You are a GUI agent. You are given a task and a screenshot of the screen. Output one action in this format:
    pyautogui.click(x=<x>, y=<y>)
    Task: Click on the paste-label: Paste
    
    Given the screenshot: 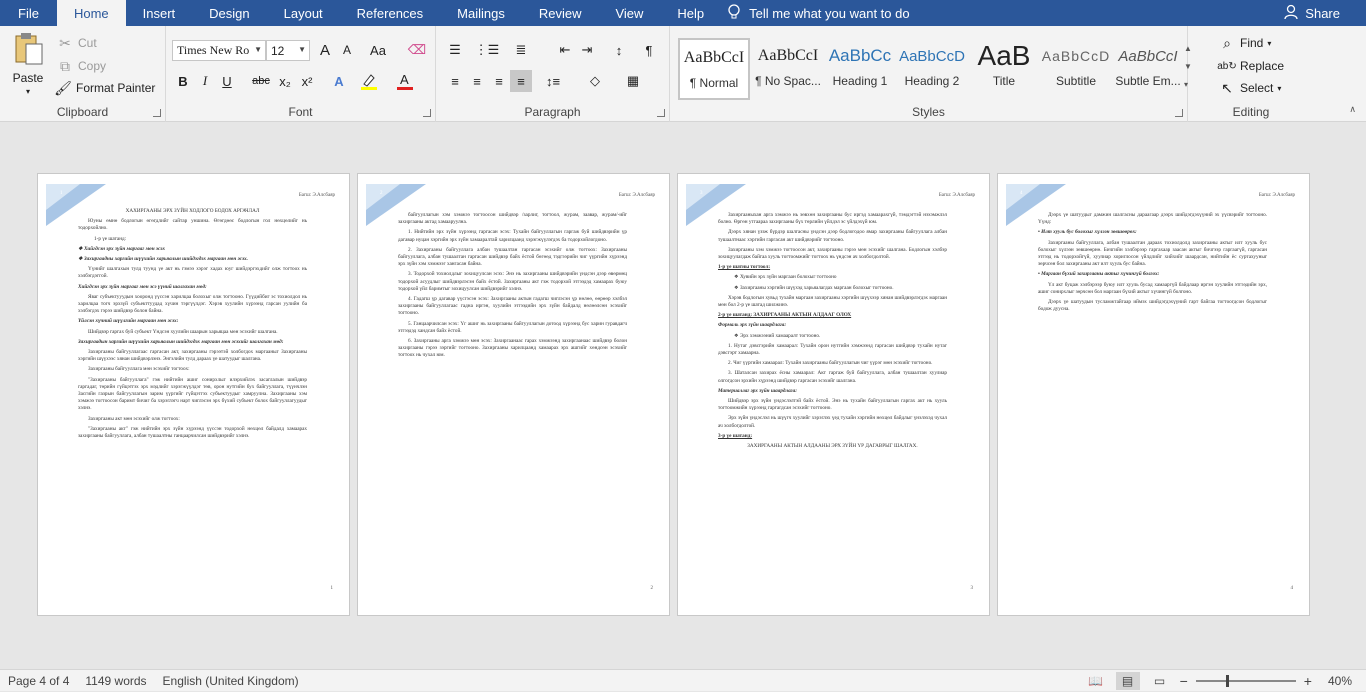 What is the action you would take?
    pyautogui.click(x=28, y=78)
    